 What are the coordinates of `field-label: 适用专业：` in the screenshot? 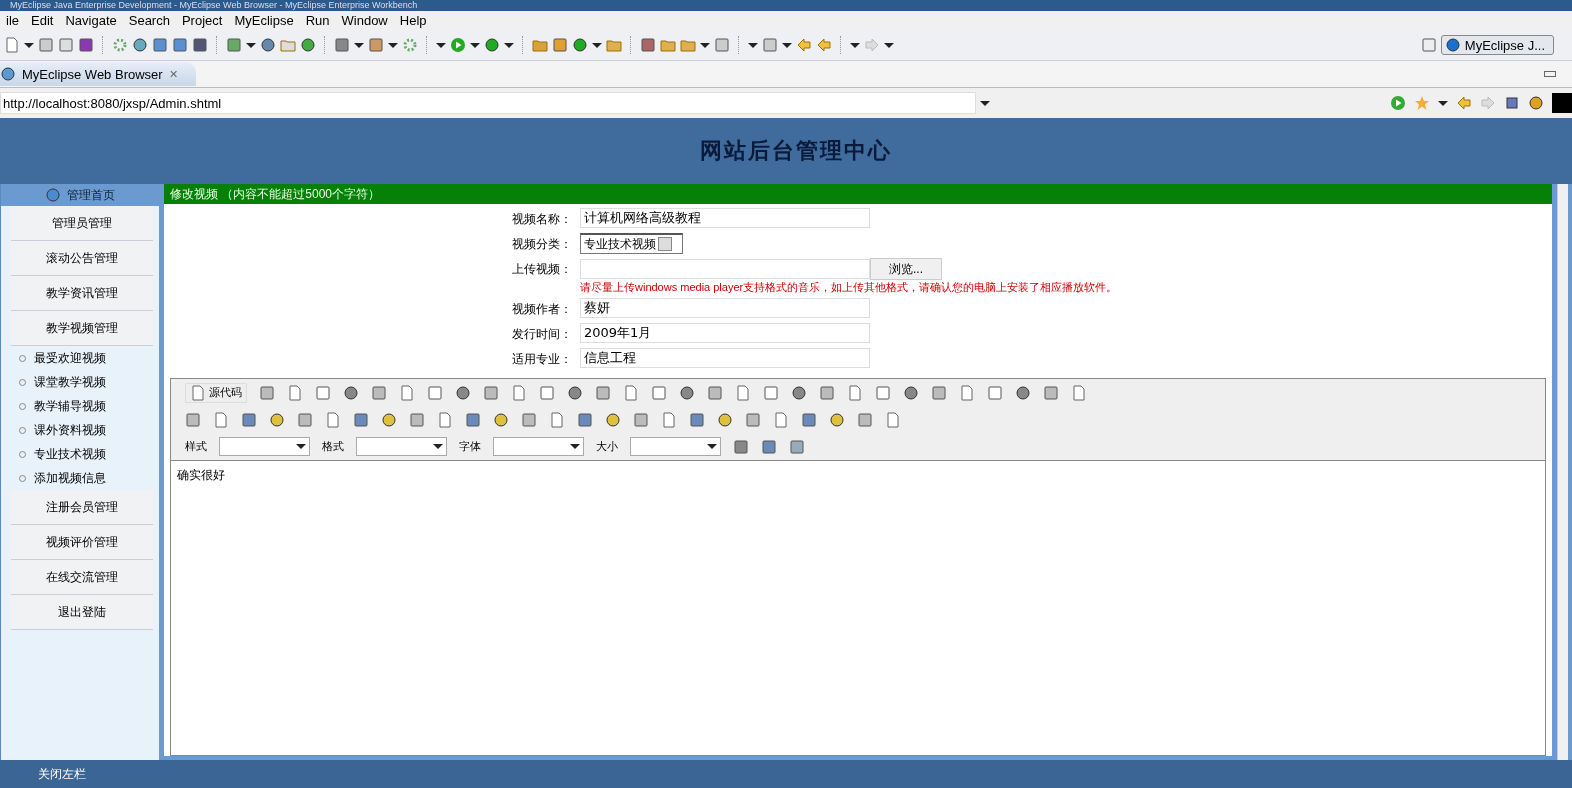 It's located at (542, 359).